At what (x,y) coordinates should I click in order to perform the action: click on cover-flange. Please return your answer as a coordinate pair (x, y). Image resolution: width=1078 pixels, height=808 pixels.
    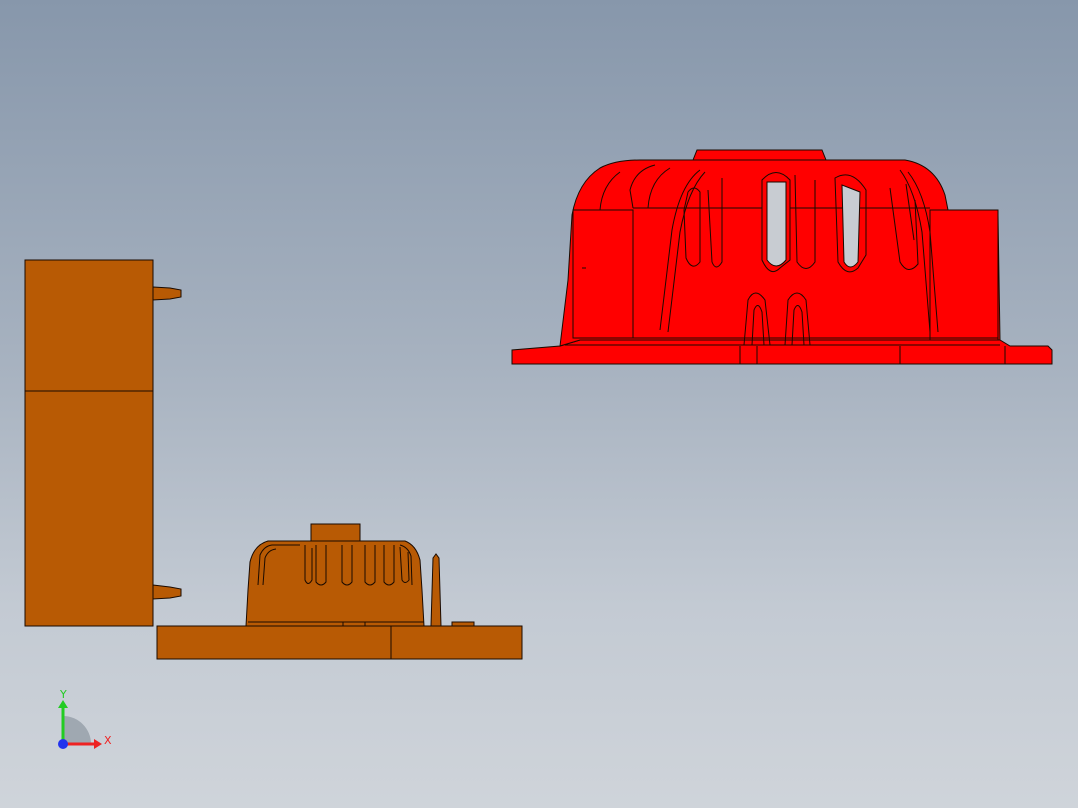
    Looking at the image, I should click on (782, 352).